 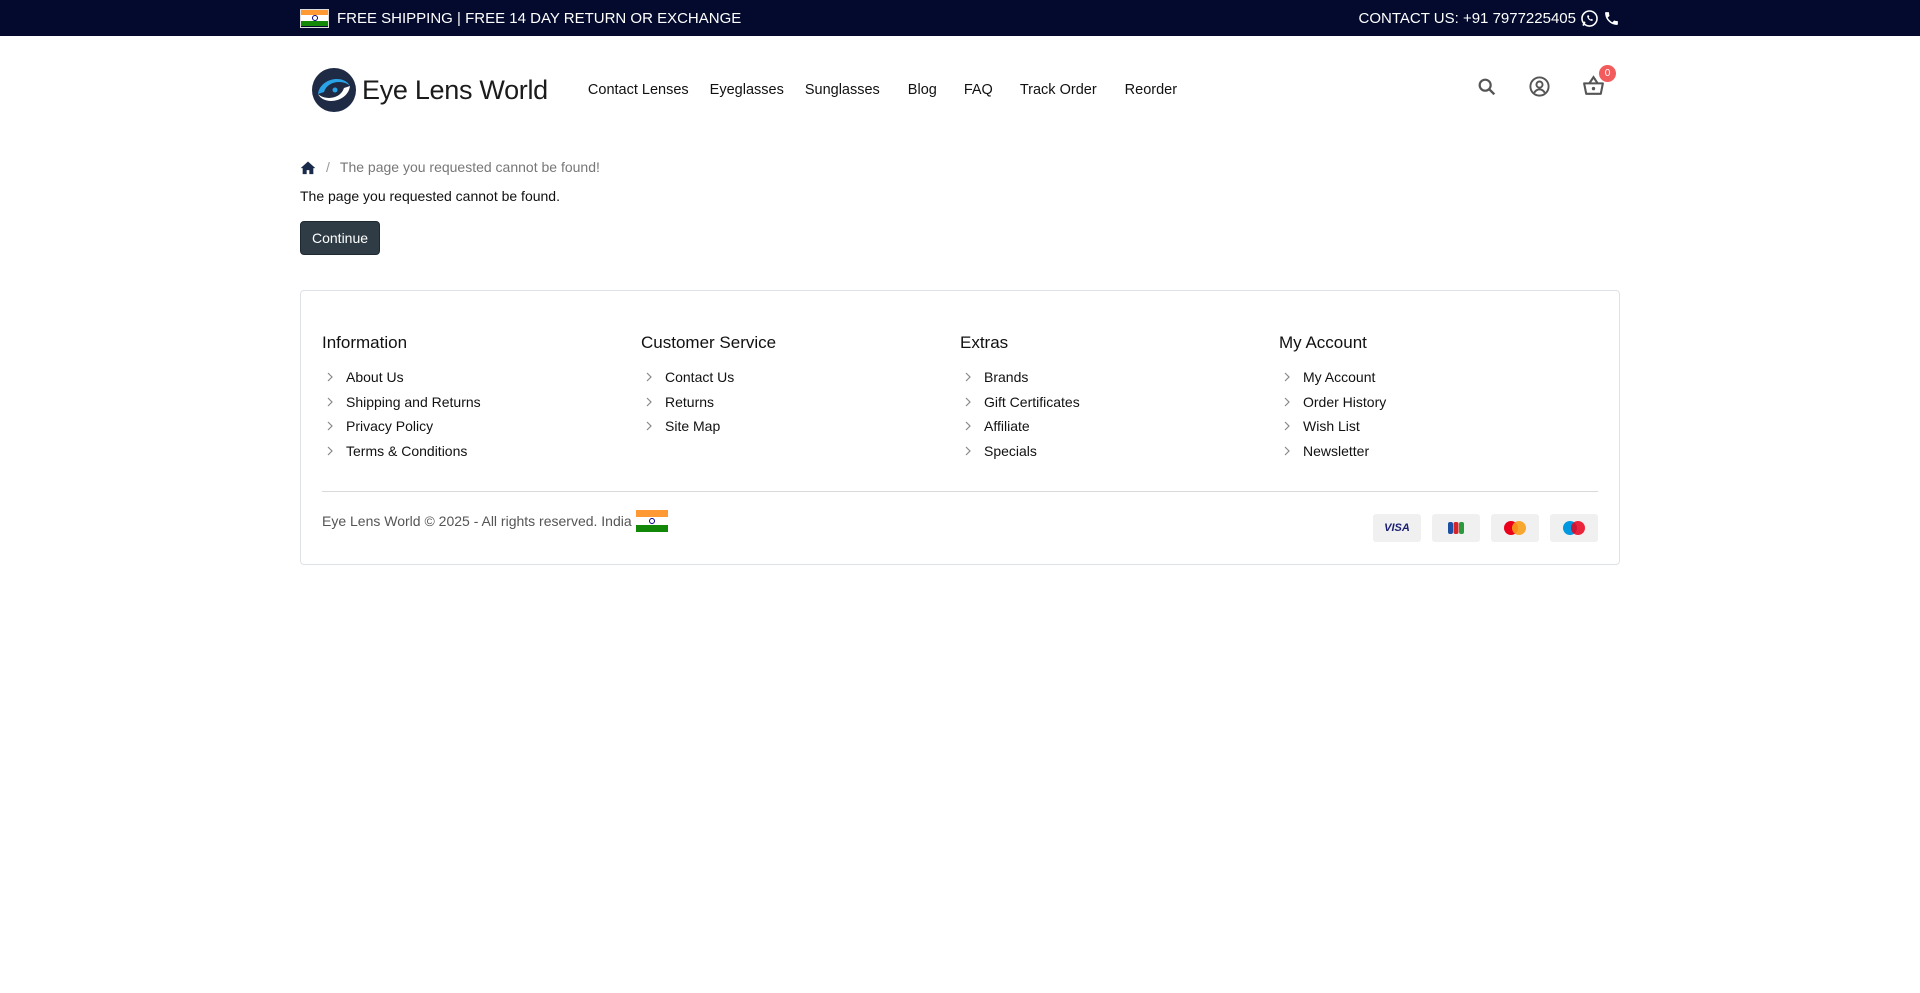 I want to click on payment-methods: VISA, so click(x=1480, y=528).